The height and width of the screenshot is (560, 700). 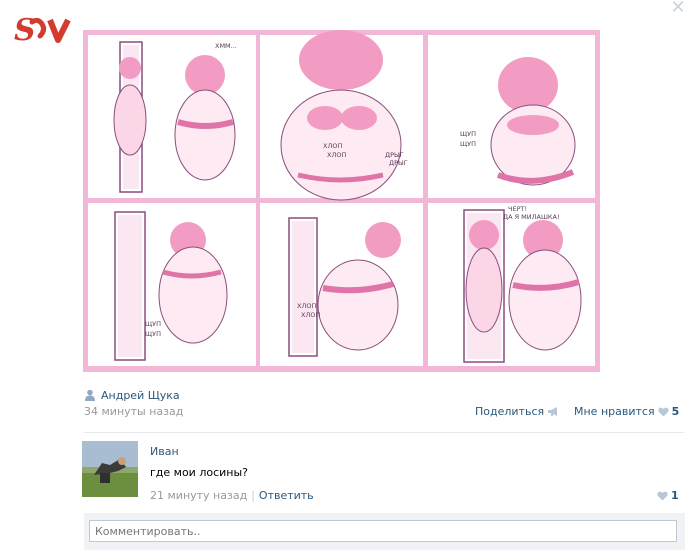 What do you see at coordinates (199, 472) in the screenshot?
I see `comment-text: где мои лосины?` at bounding box center [199, 472].